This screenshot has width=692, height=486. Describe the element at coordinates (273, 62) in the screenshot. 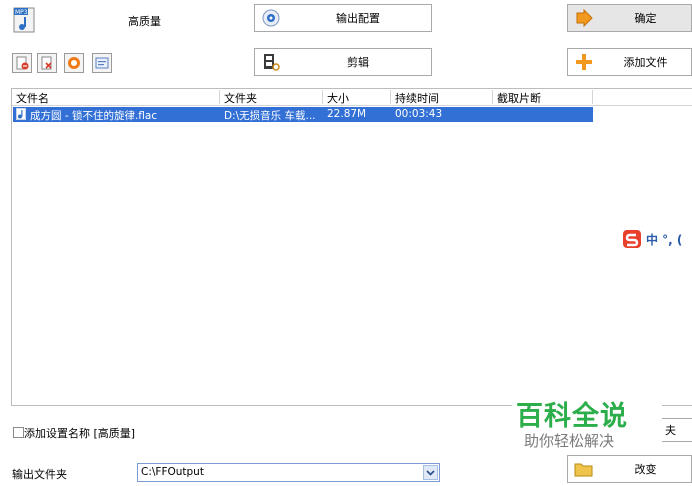

I see `film-scissors-icon` at that location.